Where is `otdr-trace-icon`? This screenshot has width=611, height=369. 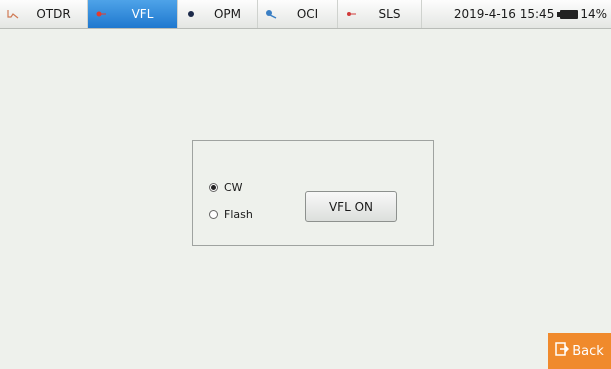
otdr-trace-icon is located at coordinates (13, 14).